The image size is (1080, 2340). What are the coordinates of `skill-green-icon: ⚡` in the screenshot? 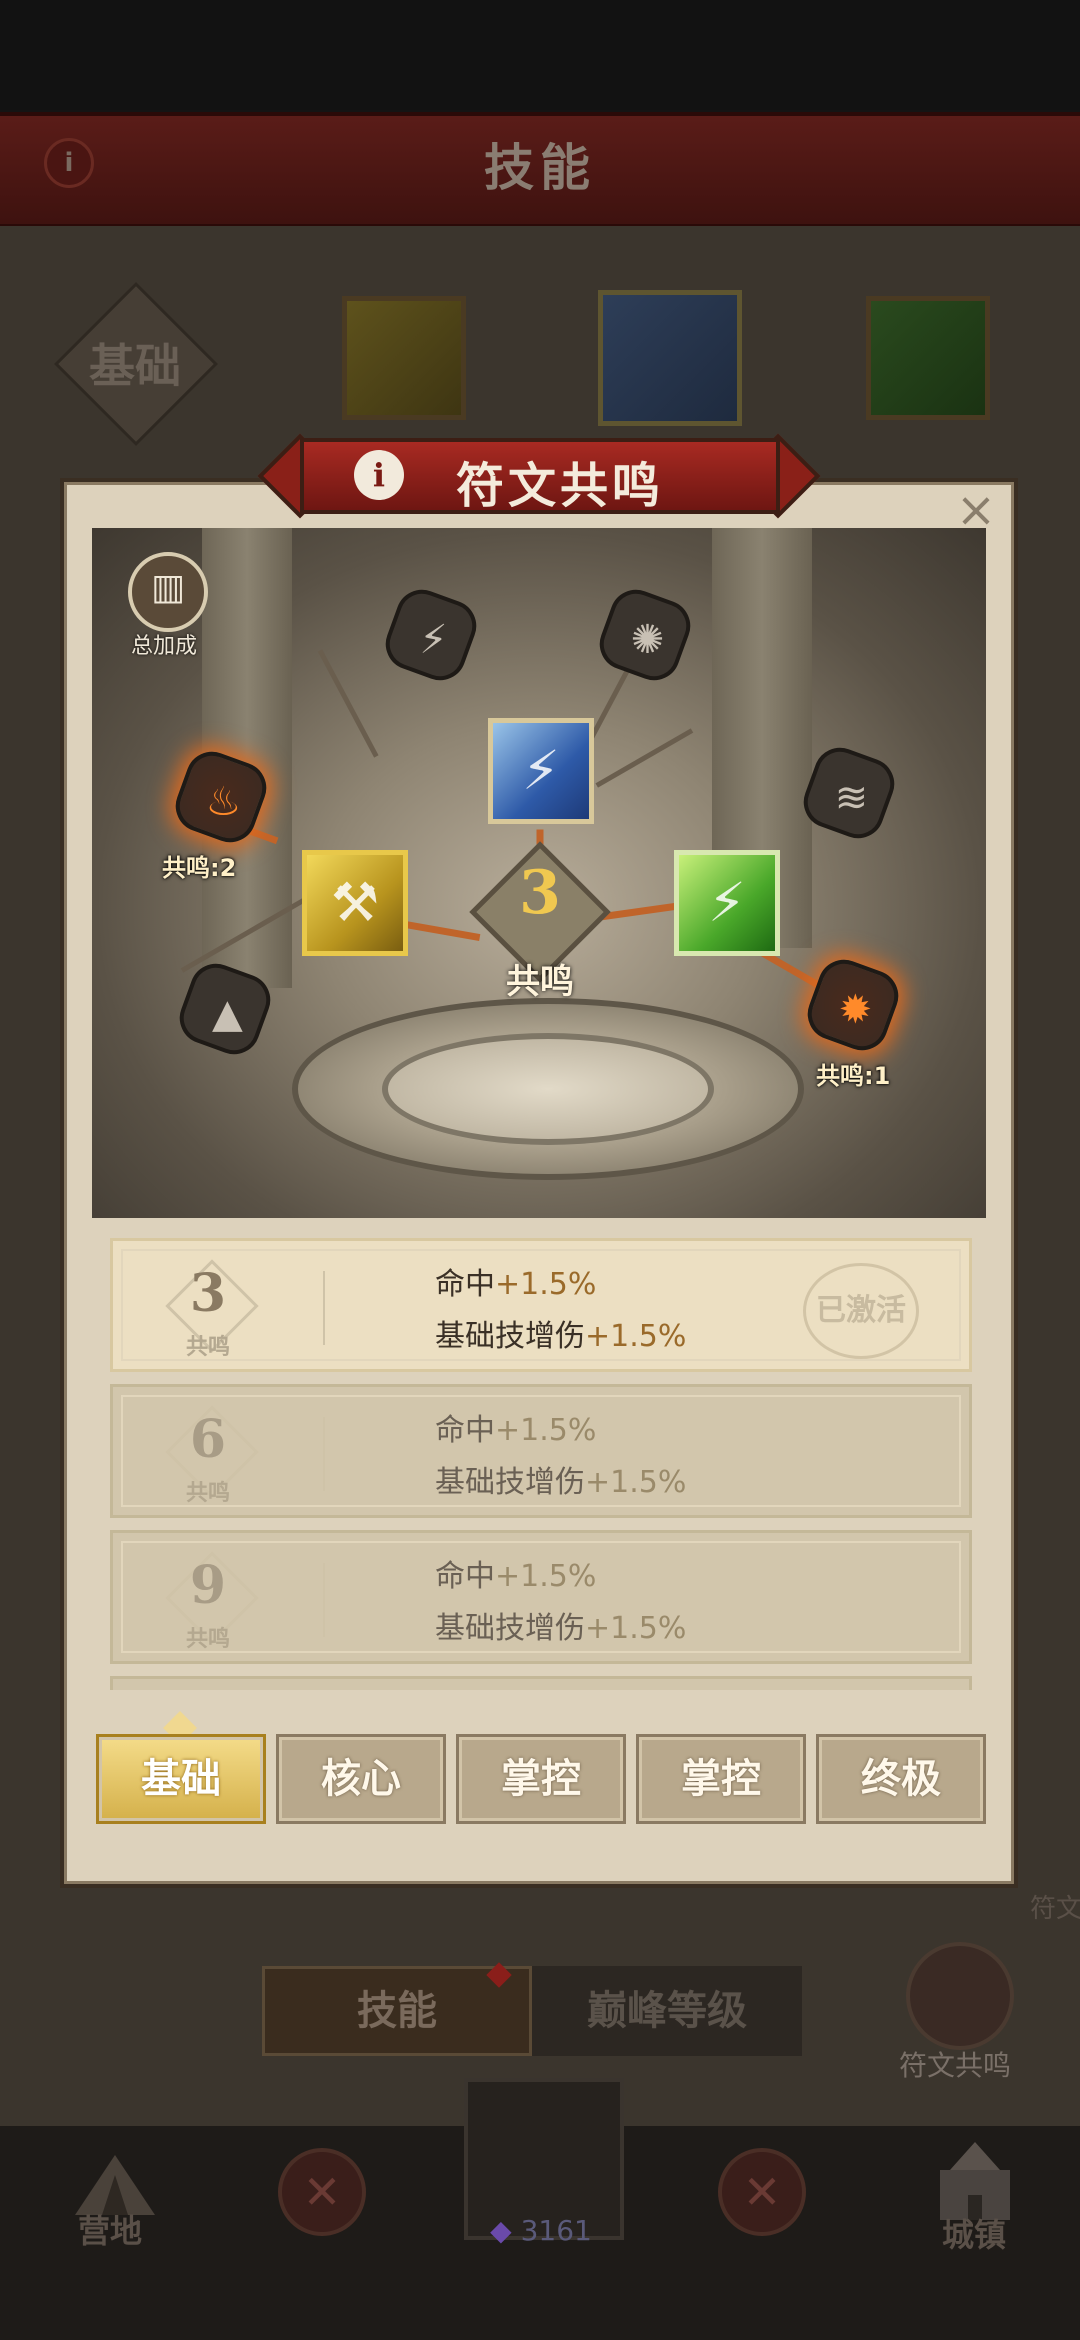 It's located at (727, 903).